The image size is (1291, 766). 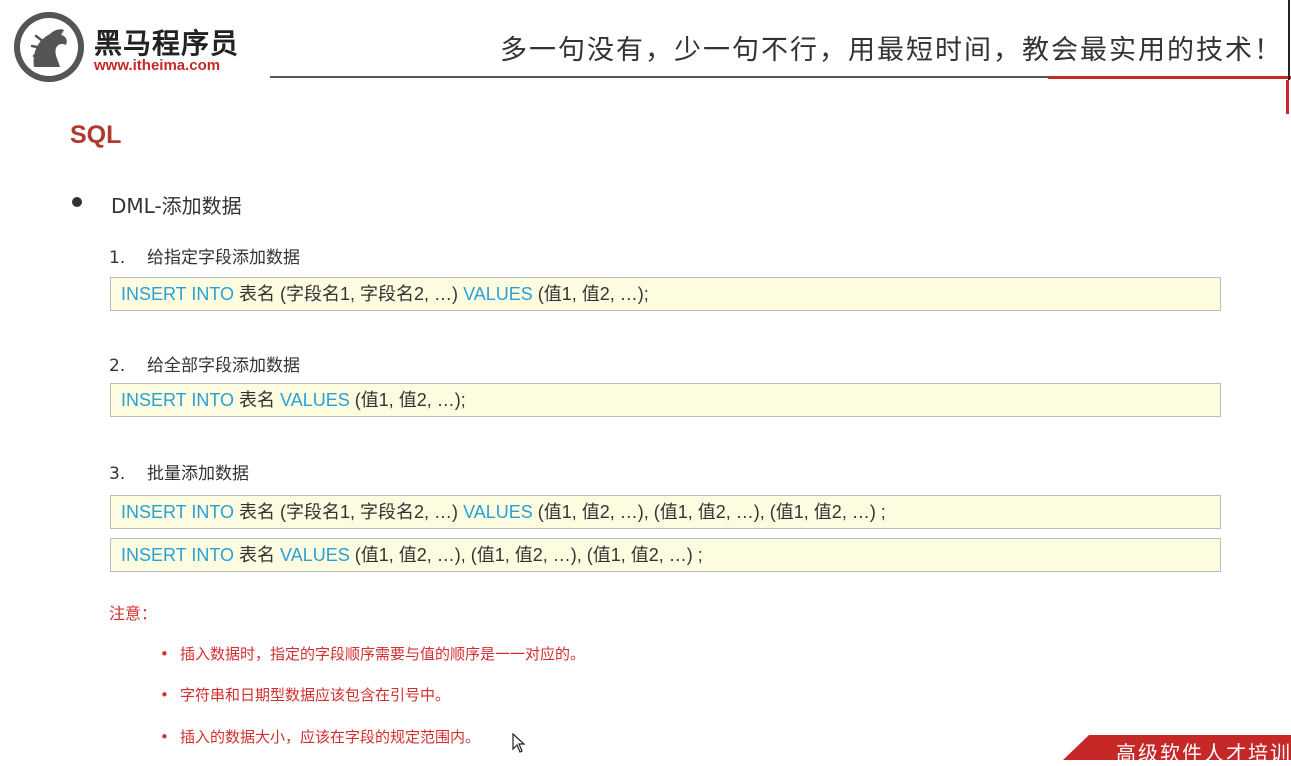 I want to click on note-title: 注意：, so click(x=133, y=613).